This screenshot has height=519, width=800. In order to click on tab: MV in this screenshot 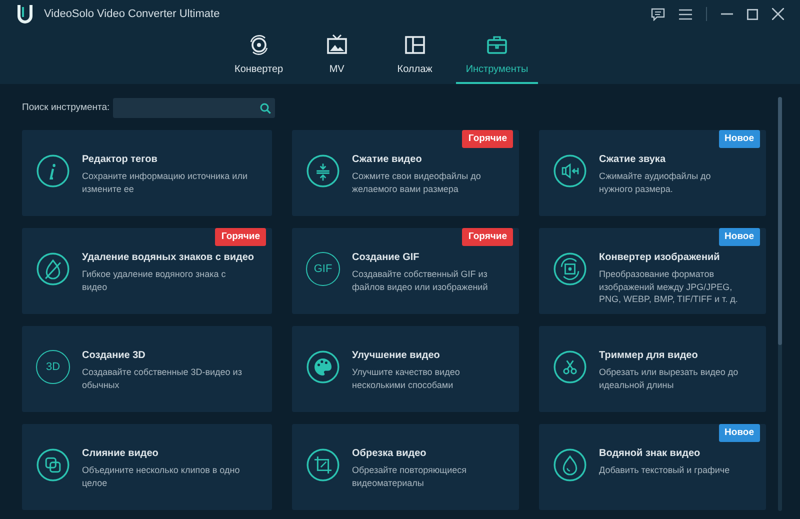, I will do `click(337, 56)`.